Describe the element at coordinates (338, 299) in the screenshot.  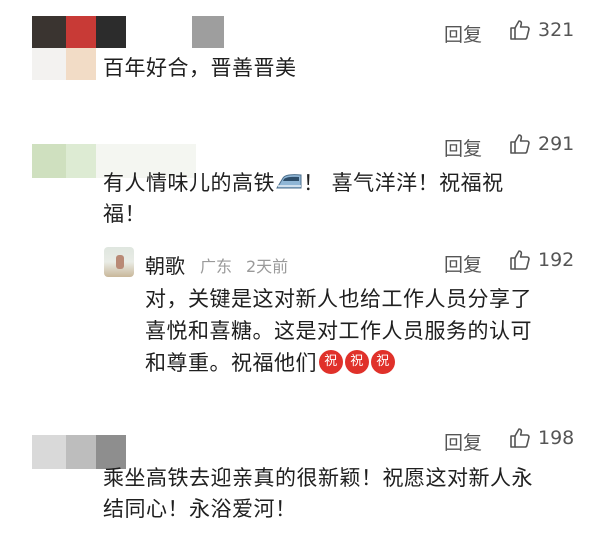
I see `reply-text-part: 对，关键是这对新人也给工作人员分享了` at that location.